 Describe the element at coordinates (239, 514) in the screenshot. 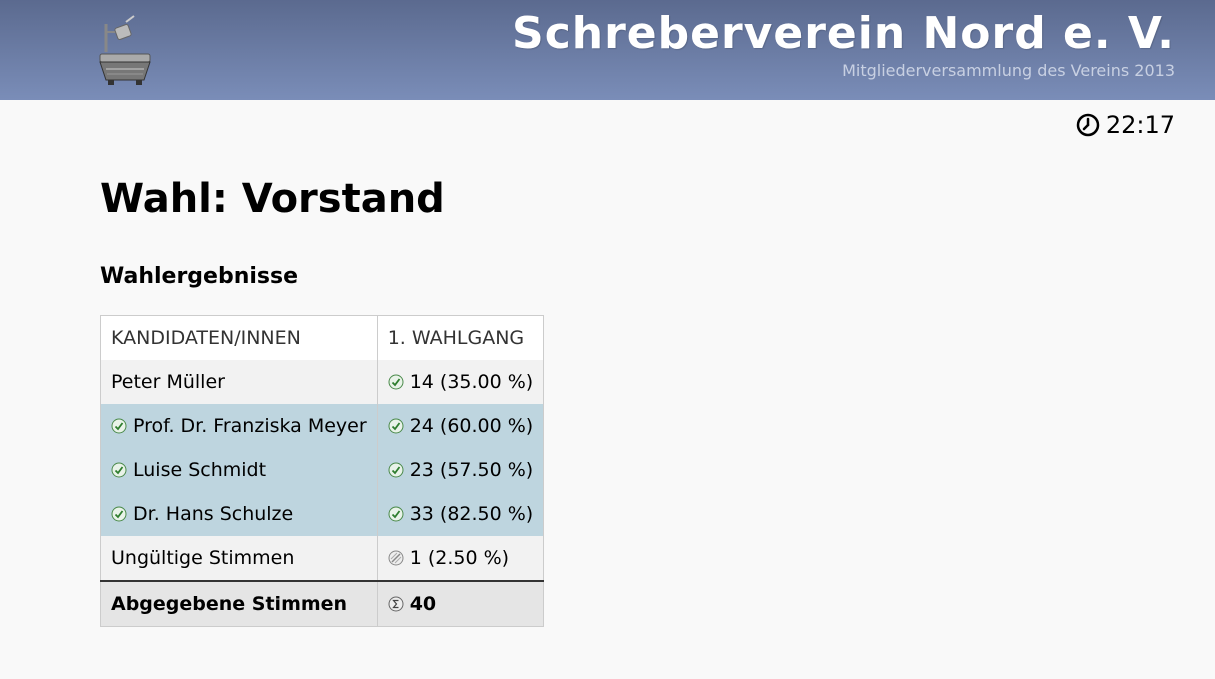

I see `candidate-name: Dr. Hans Schulze` at that location.